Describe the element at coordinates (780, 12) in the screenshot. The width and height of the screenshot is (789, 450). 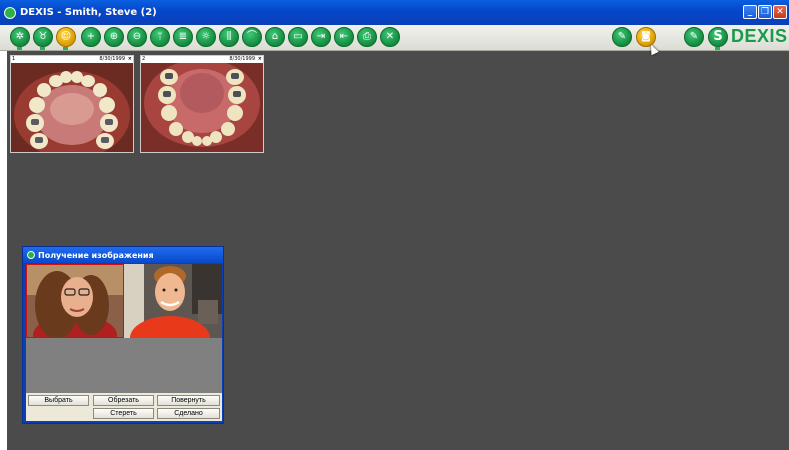
I see `close-button: ✕` at that location.